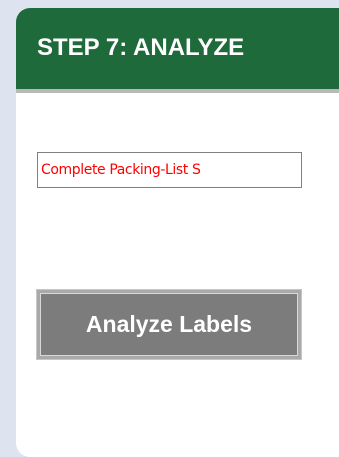 This screenshot has width=339, height=457. Describe the element at coordinates (141, 47) in the screenshot. I see `panel-title: STEP 7: ANALYZE` at that location.